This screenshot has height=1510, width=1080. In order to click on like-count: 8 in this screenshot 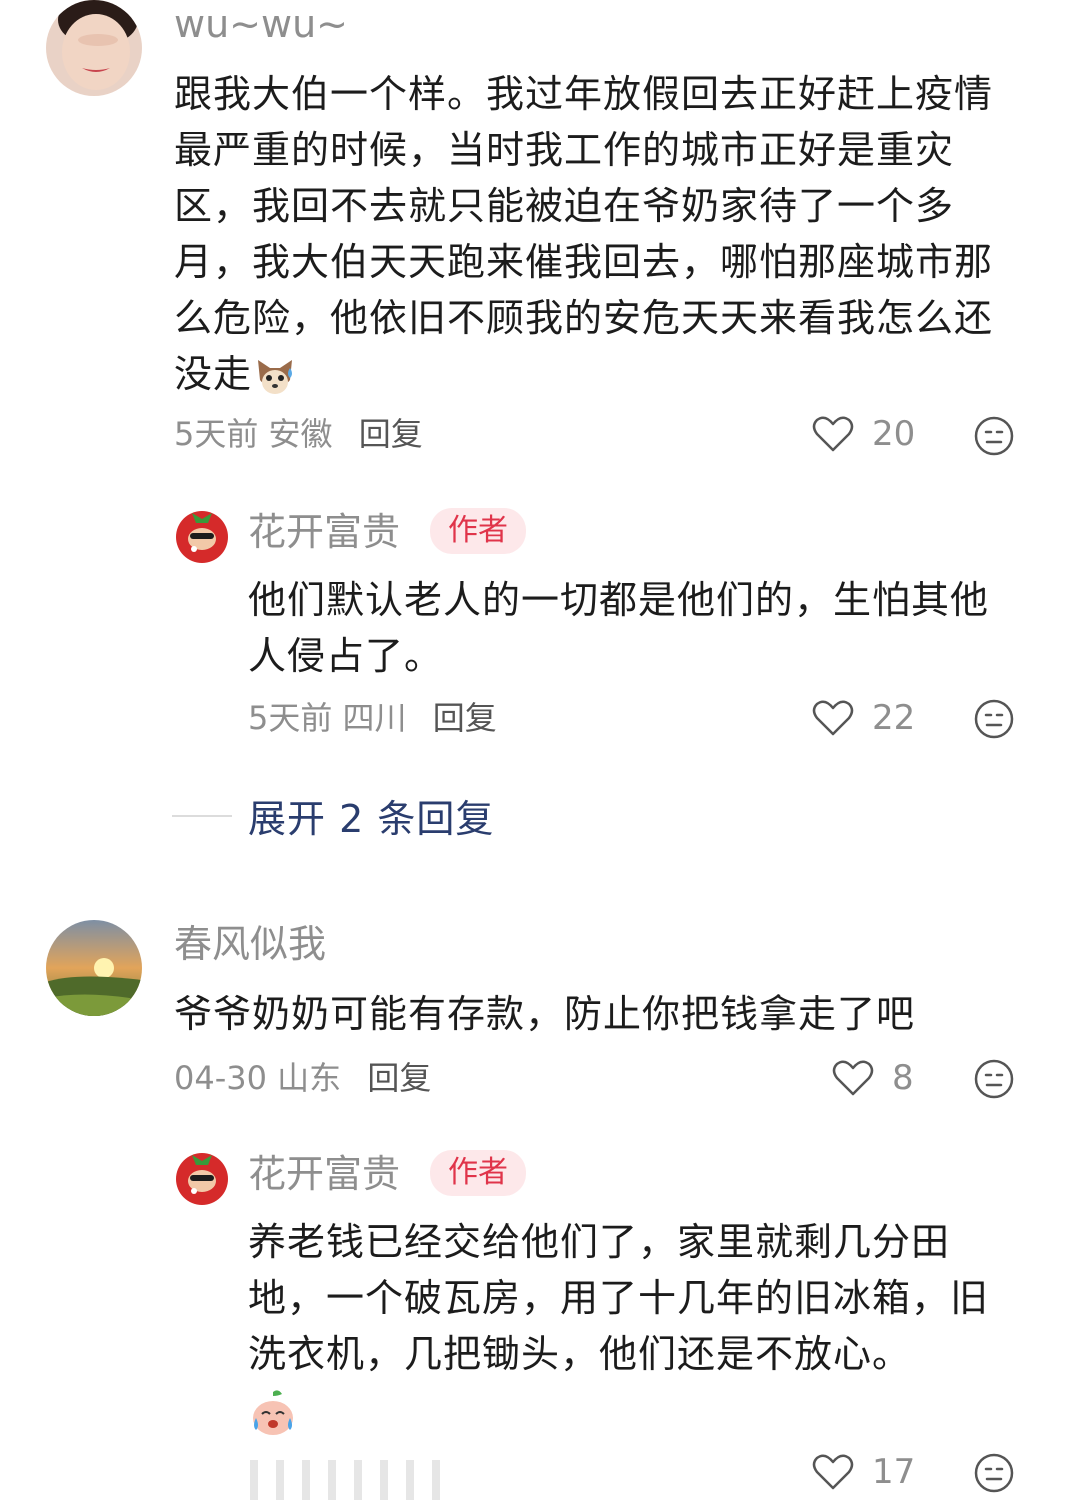, I will do `click(903, 1078)`.